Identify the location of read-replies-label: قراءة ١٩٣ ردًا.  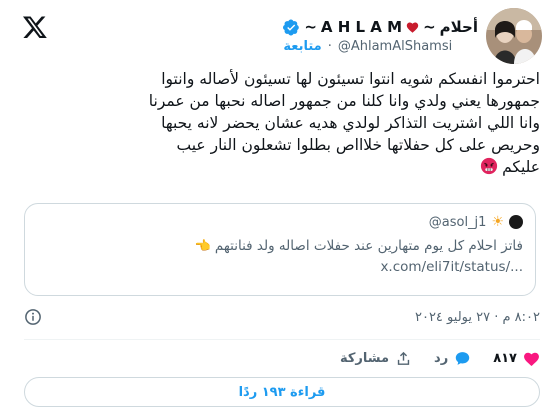
(282, 392).